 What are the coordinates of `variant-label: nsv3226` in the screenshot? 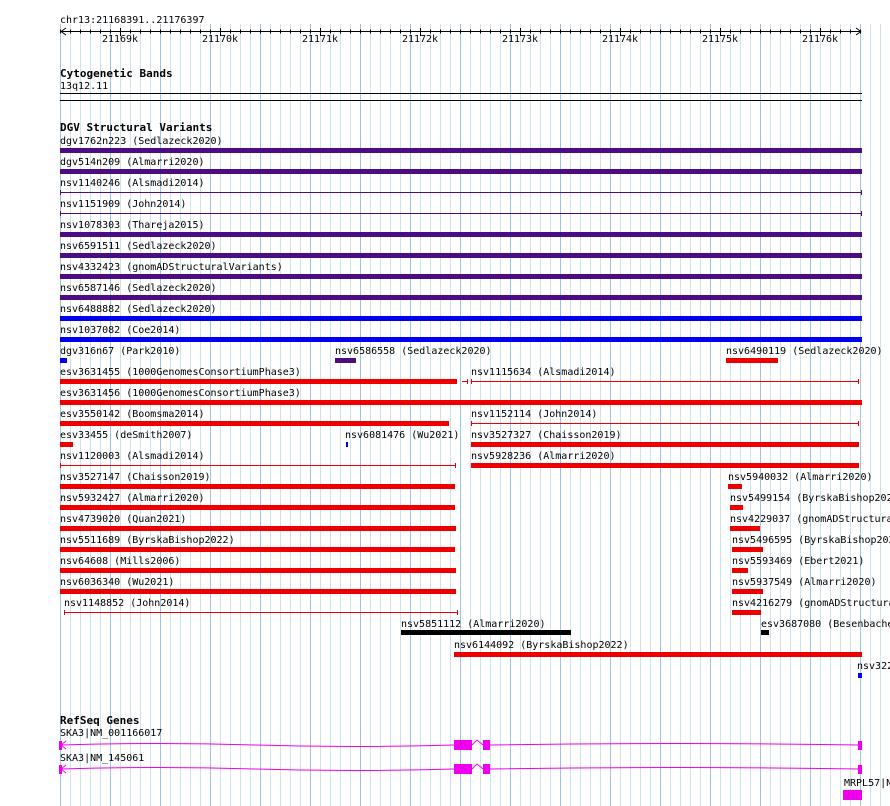 It's located at (873, 667).